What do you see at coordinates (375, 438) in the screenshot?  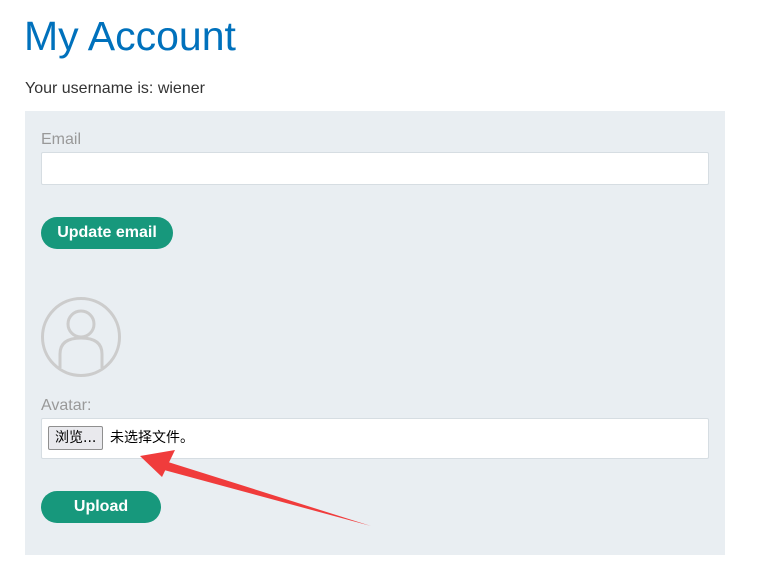 I see `avatar-file-input: 浏览... 未选择文件。` at bounding box center [375, 438].